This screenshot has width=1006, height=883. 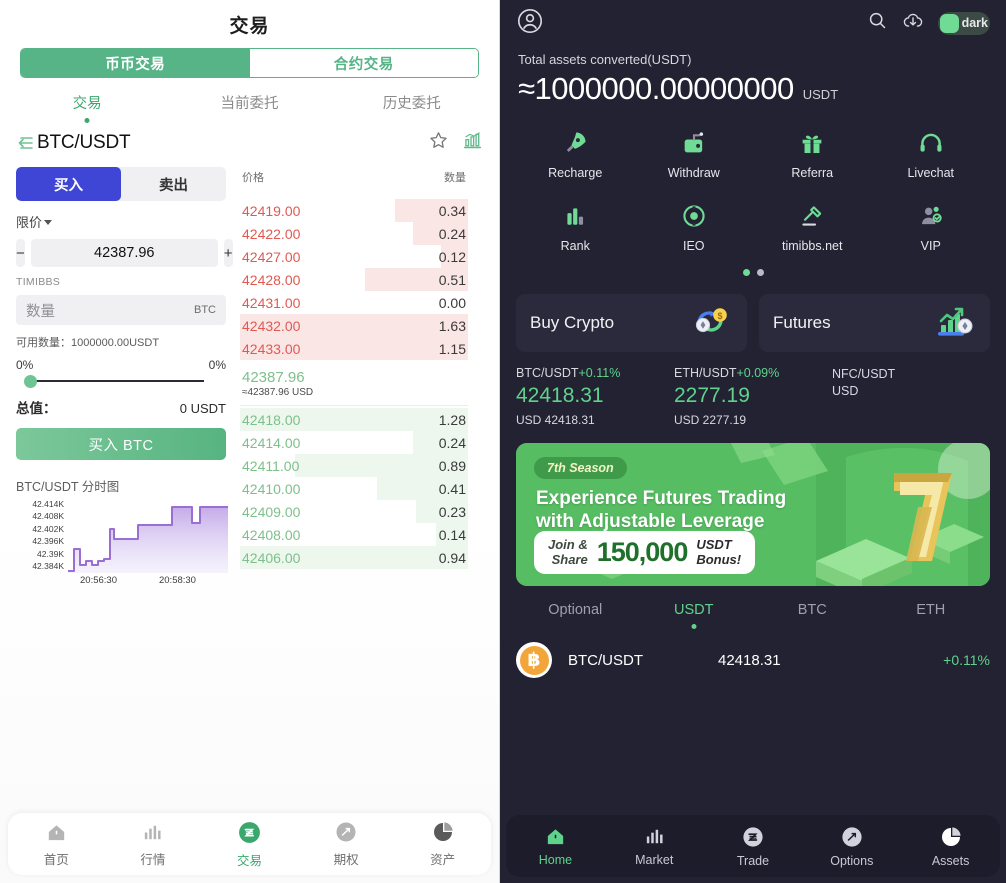 I want to click on quick-action-rank: Rank, so click(x=575, y=227).